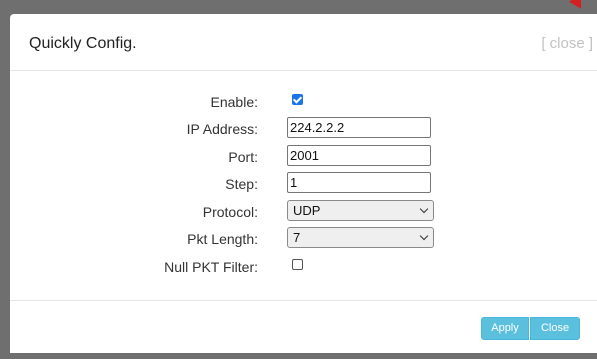  I want to click on enable-checkbox, so click(297, 99).